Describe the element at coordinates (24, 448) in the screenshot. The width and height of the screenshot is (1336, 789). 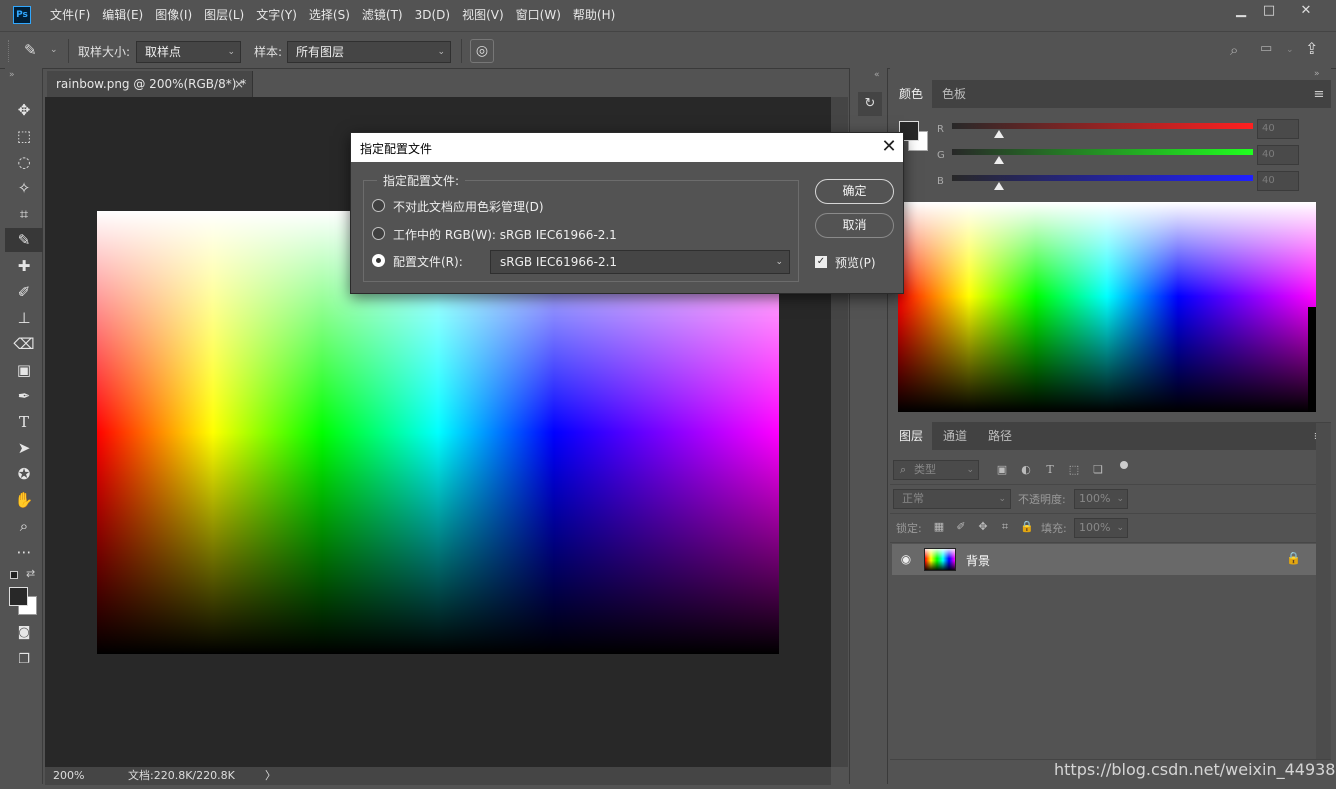
I see `path-selection-tool-icon: ➤` at that location.